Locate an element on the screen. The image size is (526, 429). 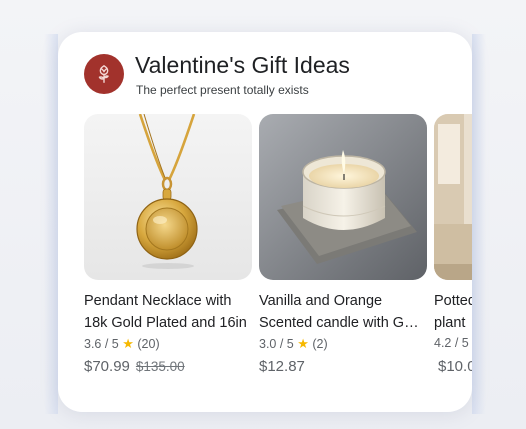
module-title: Valentine's Gift Ideas is located at coordinates (242, 65).